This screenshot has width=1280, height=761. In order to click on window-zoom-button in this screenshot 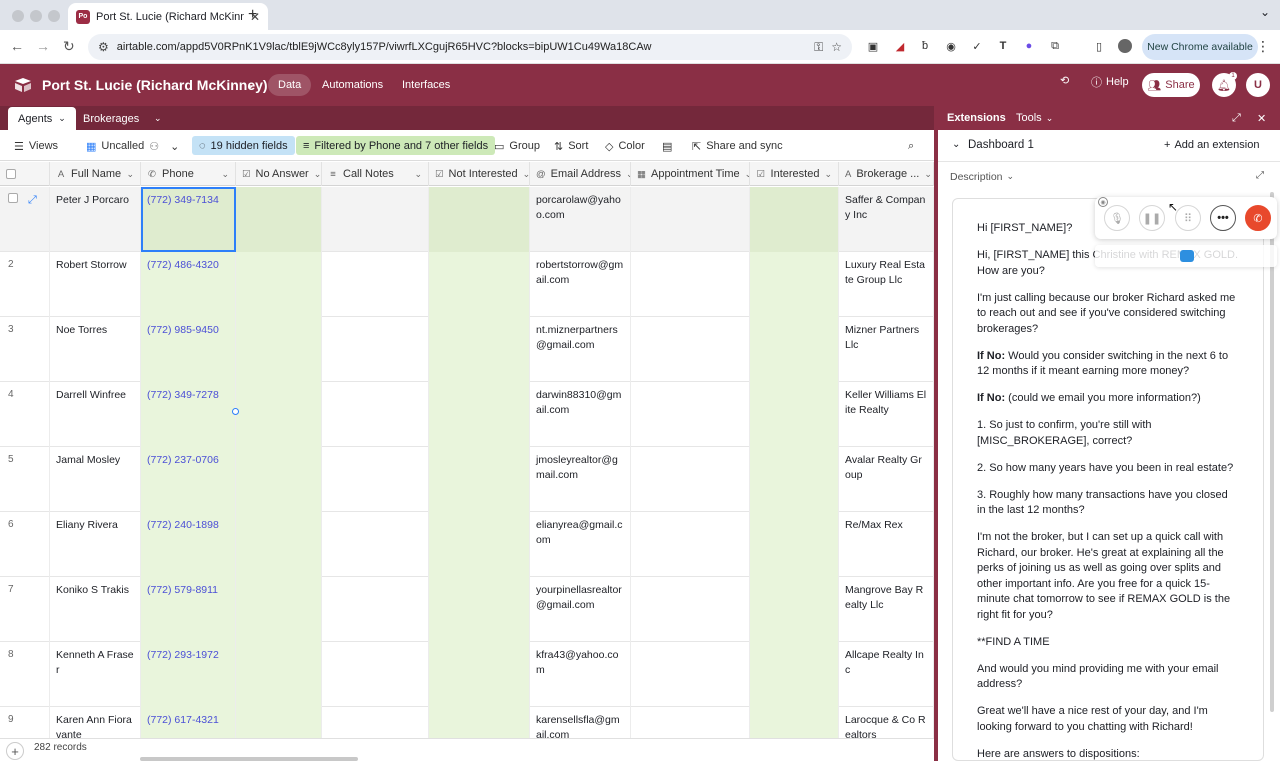, I will do `click(54, 16)`.